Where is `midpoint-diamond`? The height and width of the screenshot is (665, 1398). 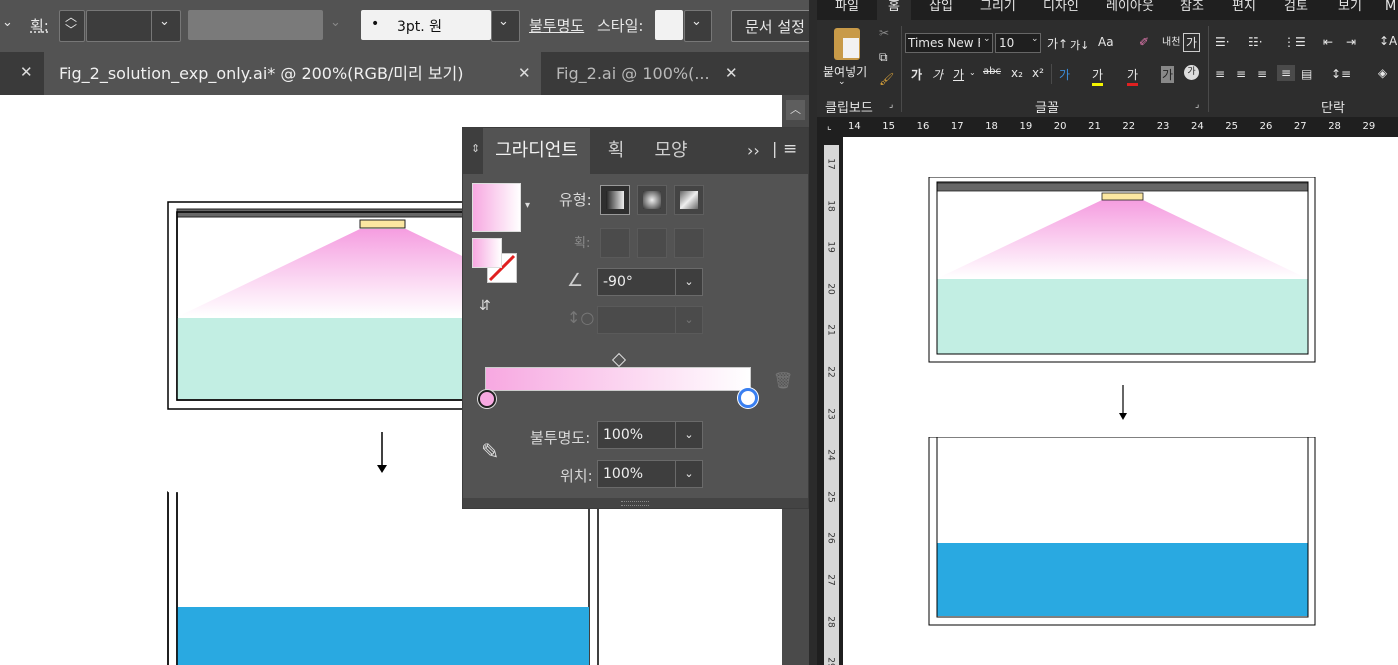
midpoint-diamond is located at coordinates (619, 360).